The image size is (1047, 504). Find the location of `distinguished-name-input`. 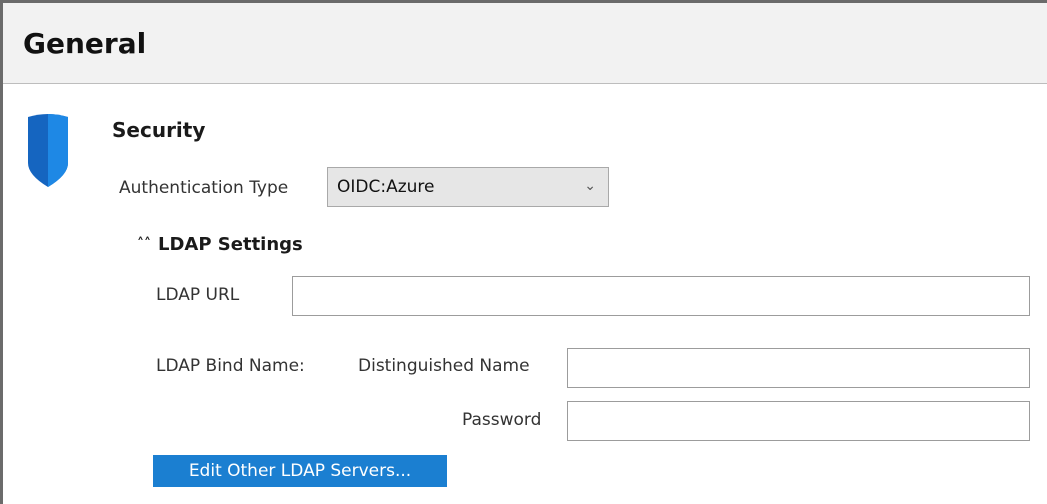

distinguished-name-input is located at coordinates (798, 368).